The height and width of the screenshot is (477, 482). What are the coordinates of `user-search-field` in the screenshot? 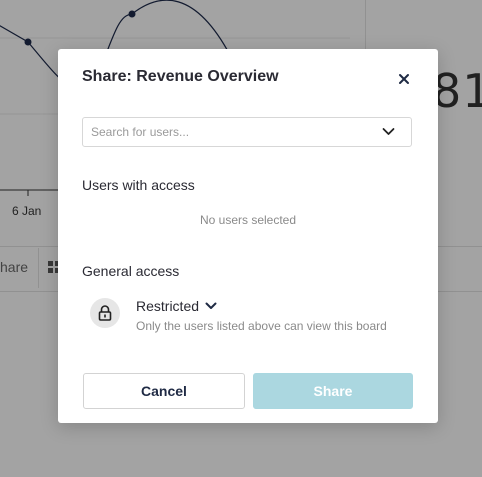 It's located at (247, 132).